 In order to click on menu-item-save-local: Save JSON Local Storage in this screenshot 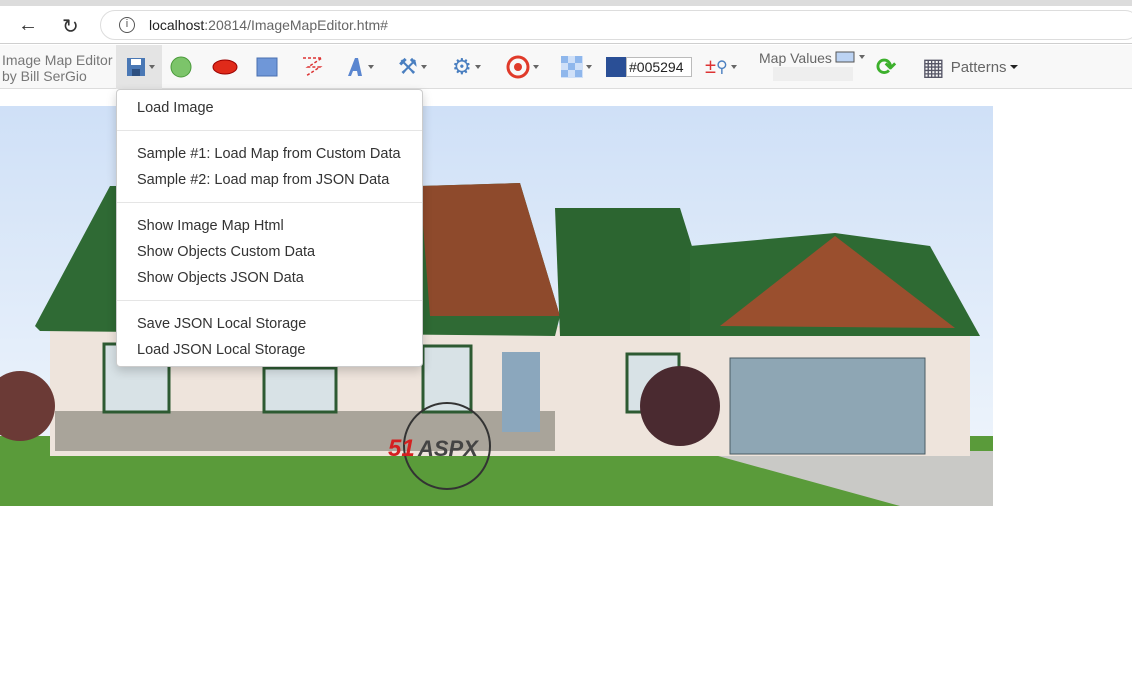, I will do `click(221, 324)`.